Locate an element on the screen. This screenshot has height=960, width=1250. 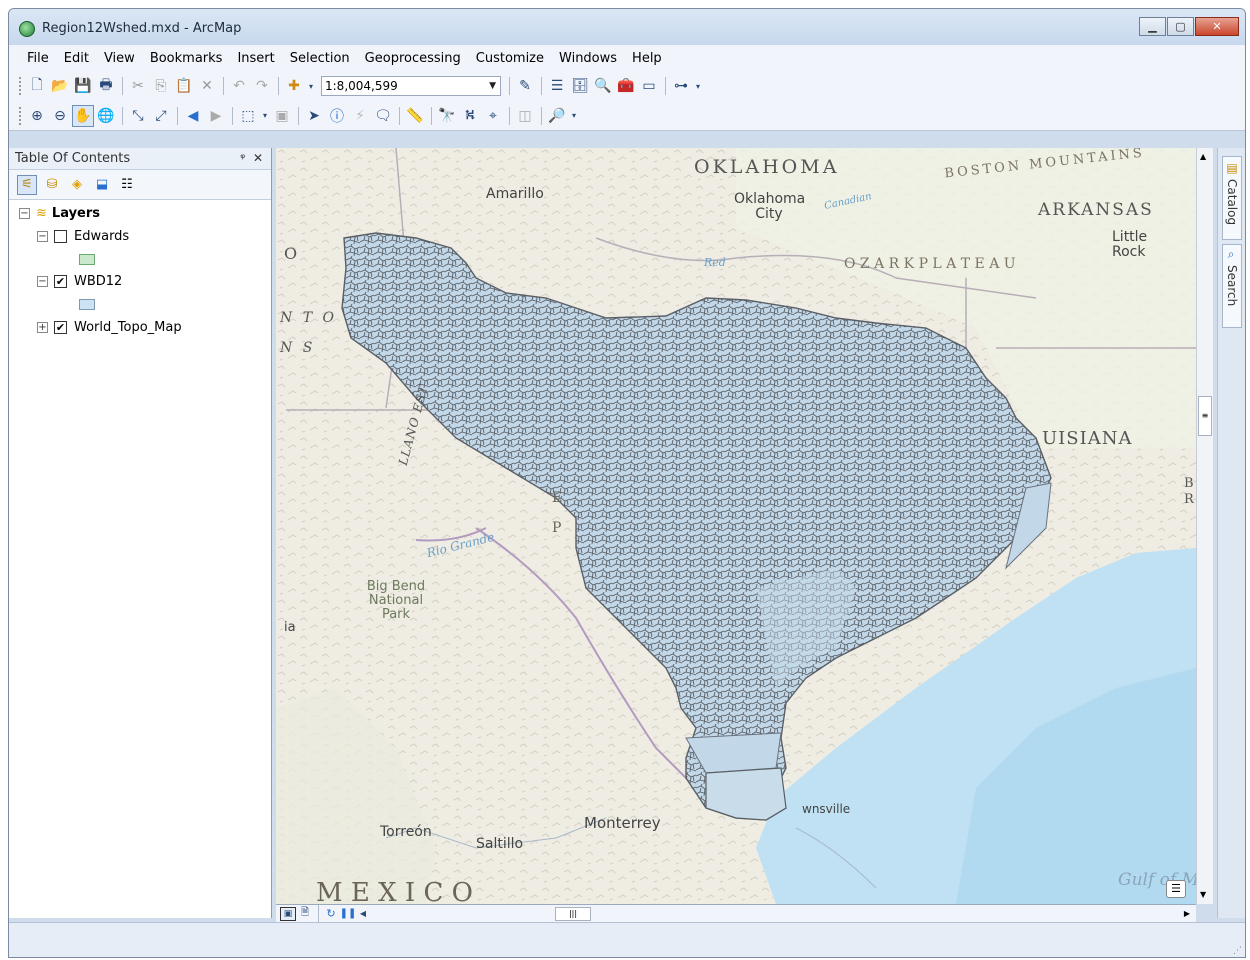
chevron-down-icon: ▼ is located at coordinates (492, 86).